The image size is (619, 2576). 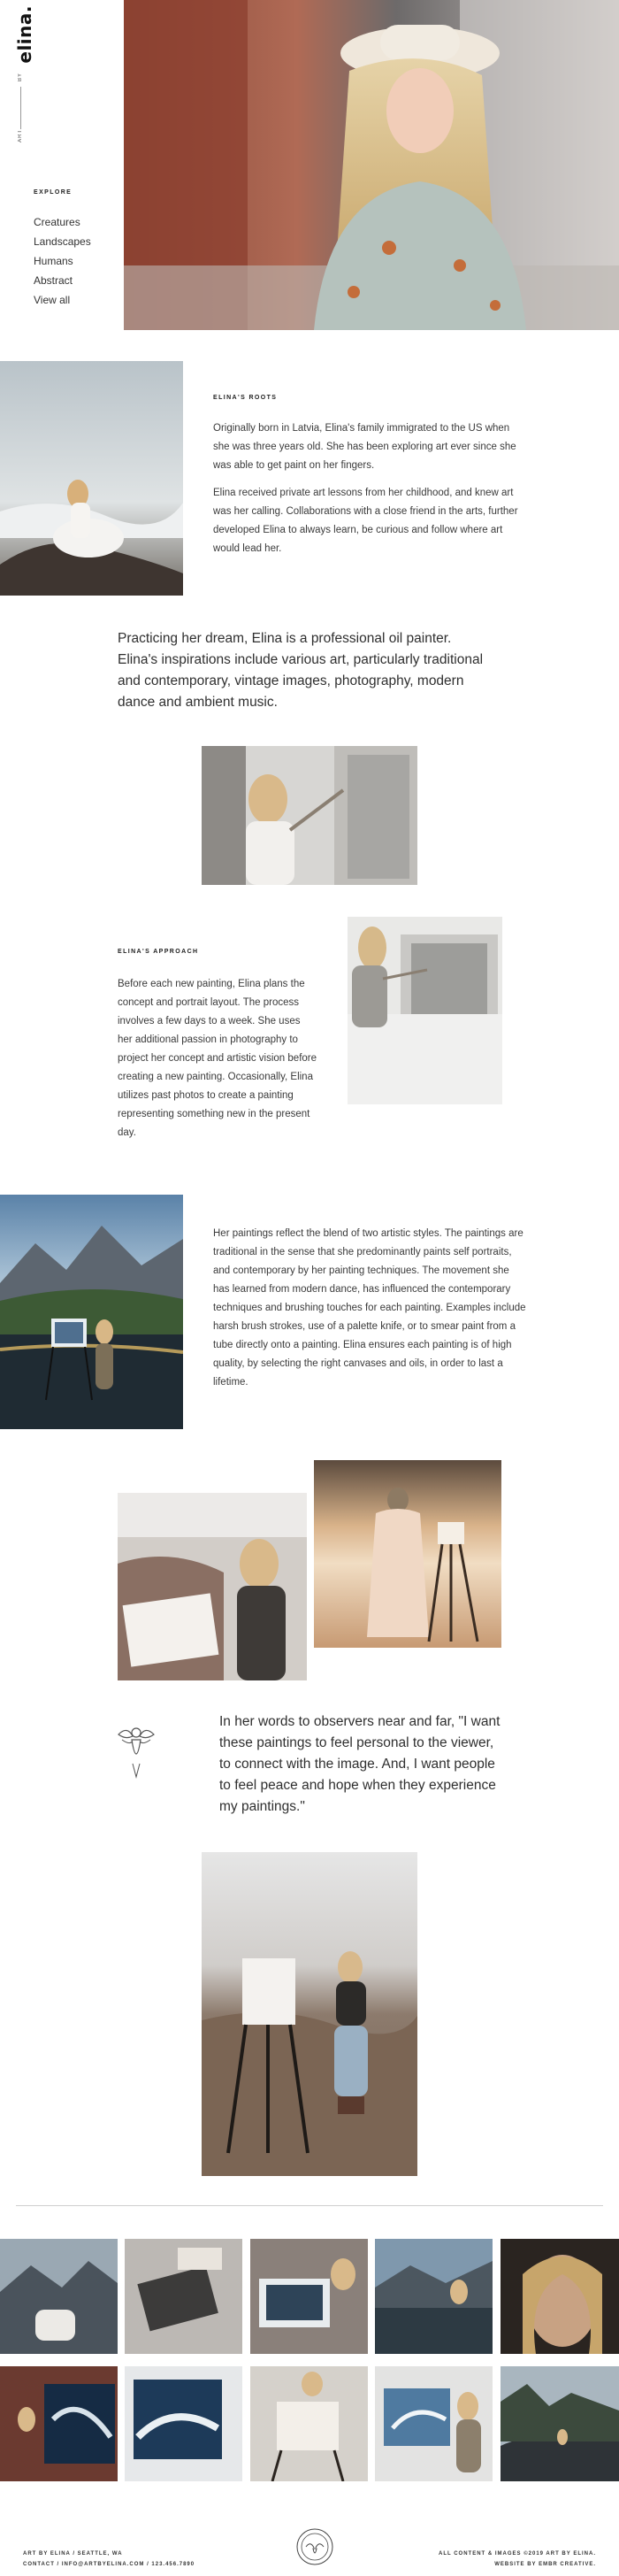 I want to click on painting-easel-photo, so click(x=309, y=815).